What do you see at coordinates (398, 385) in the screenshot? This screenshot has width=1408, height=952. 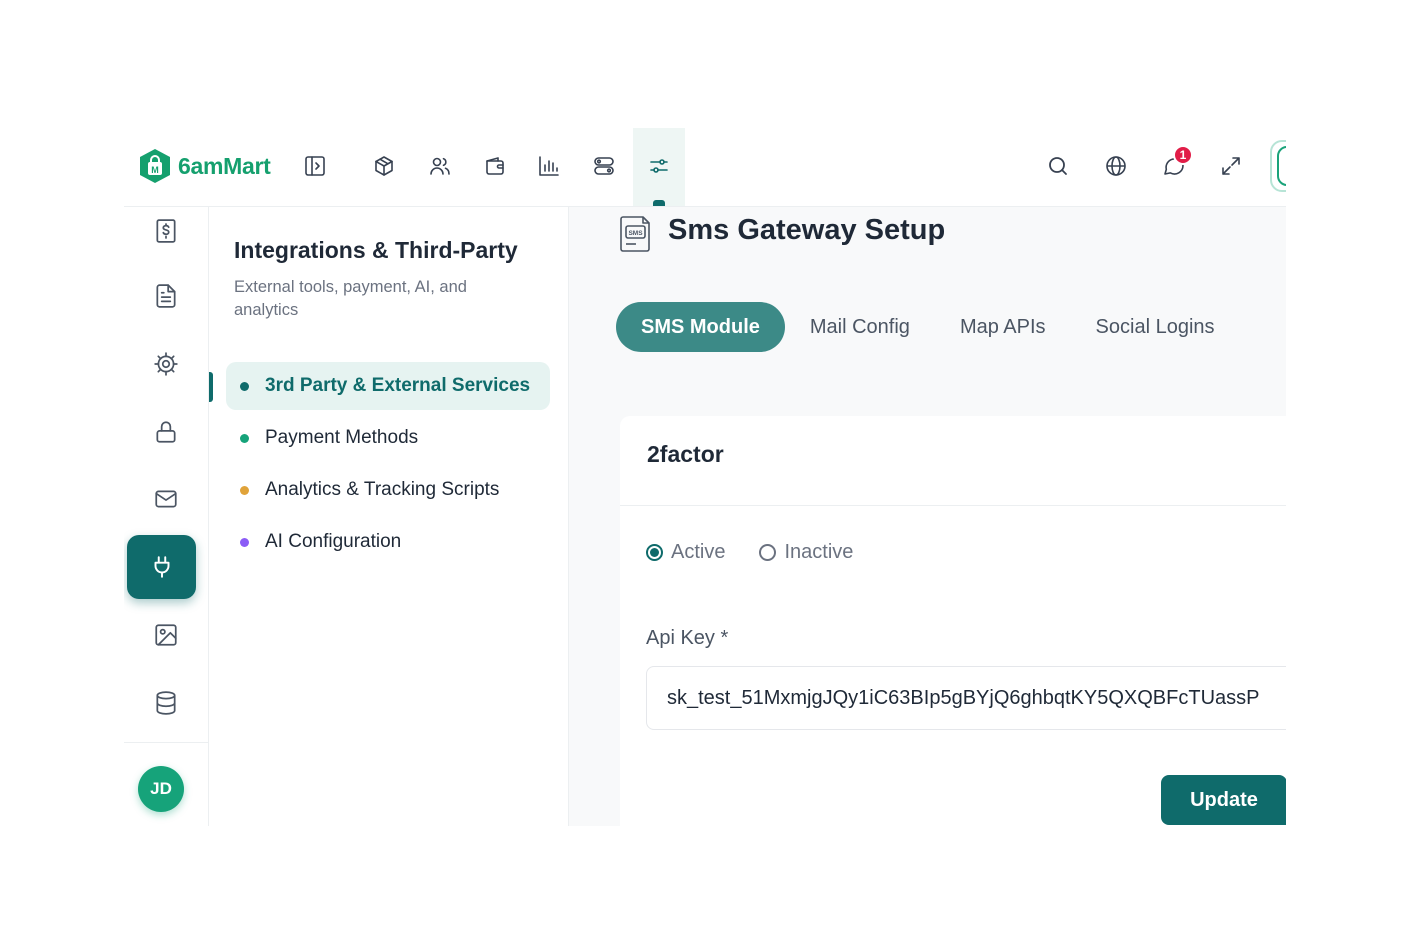 I see `sidebar-item-label: 3rd Party & External Services` at bounding box center [398, 385].